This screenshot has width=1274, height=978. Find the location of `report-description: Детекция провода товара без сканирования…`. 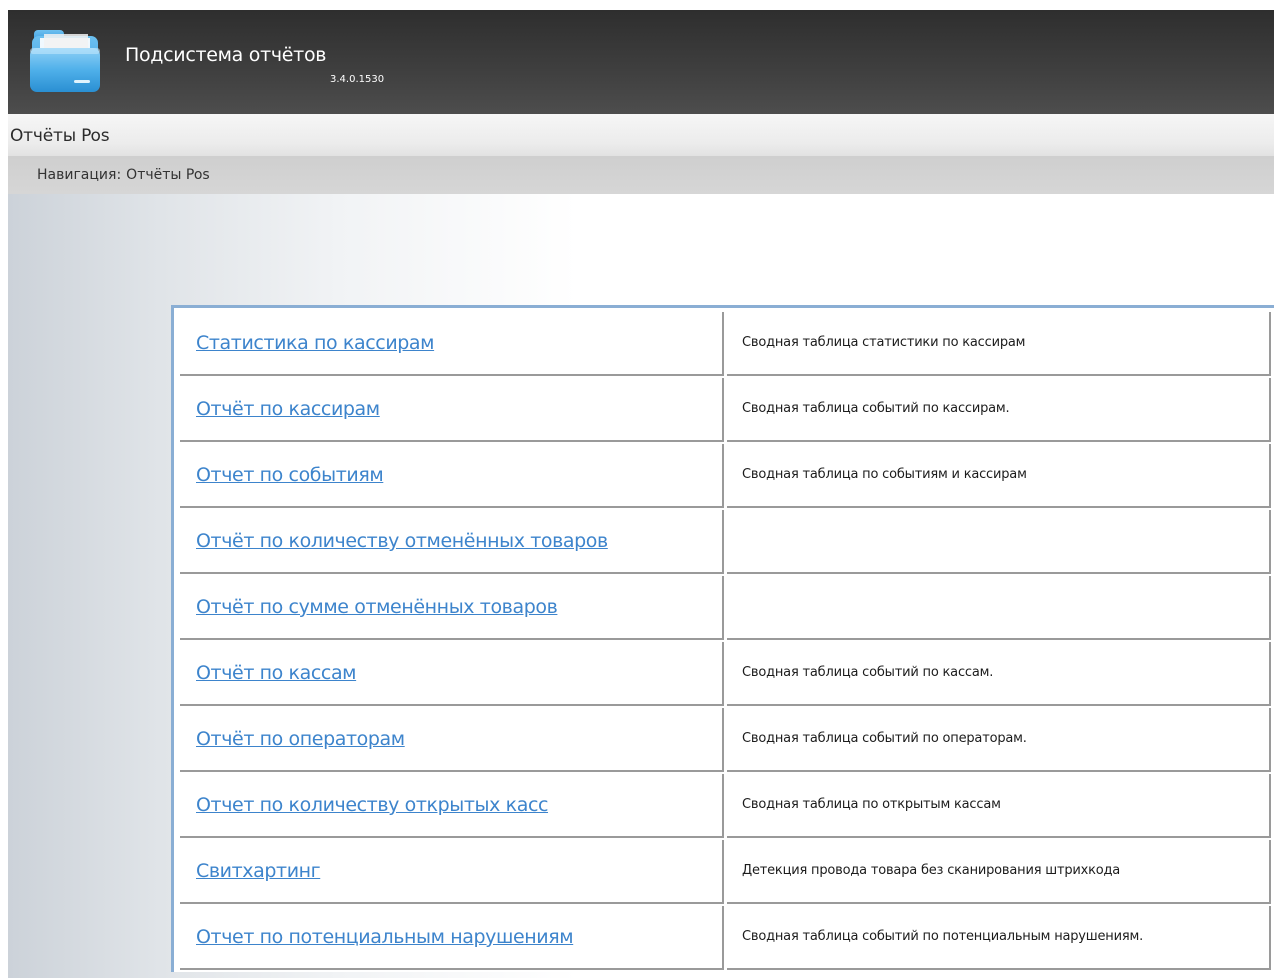

report-description: Детекция провода товара без сканирования… is located at coordinates (931, 870).